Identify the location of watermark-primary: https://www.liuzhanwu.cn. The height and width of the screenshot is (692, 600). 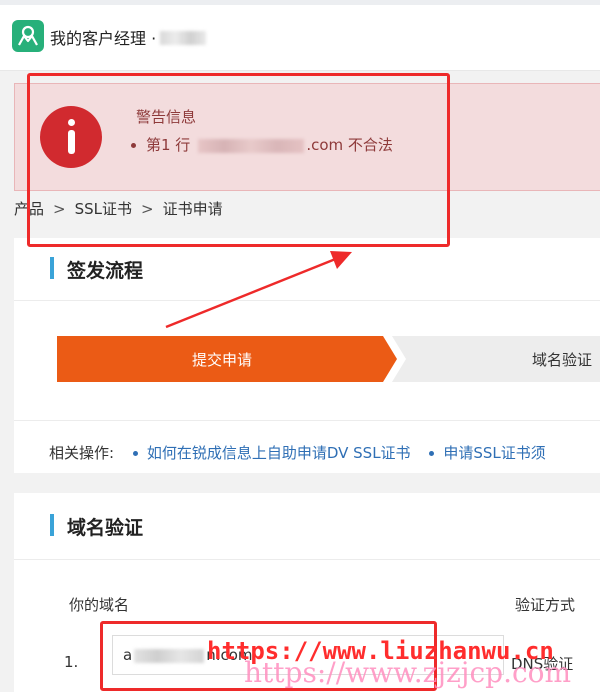
(380, 651).